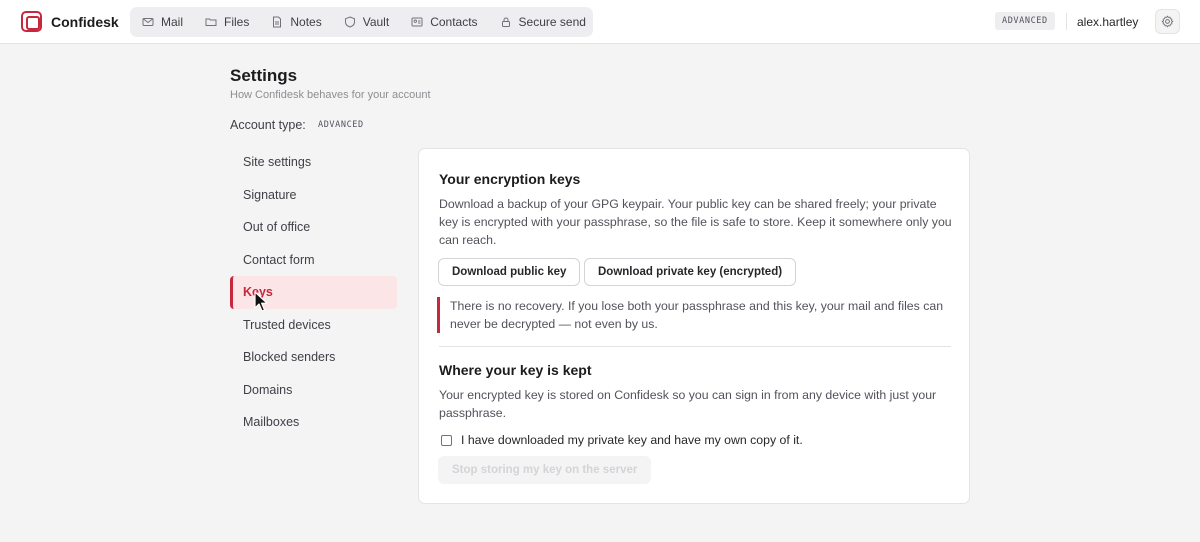  I want to click on sidebar-item-signature: Signature, so click(313, 195).